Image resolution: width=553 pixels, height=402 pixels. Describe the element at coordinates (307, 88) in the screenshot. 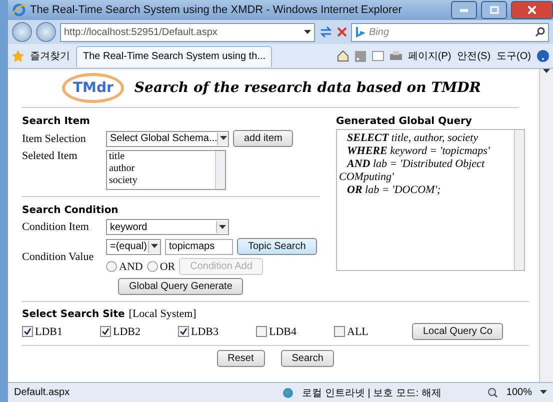

I see `page-title: Search of the research data based on TMDR` at that location.